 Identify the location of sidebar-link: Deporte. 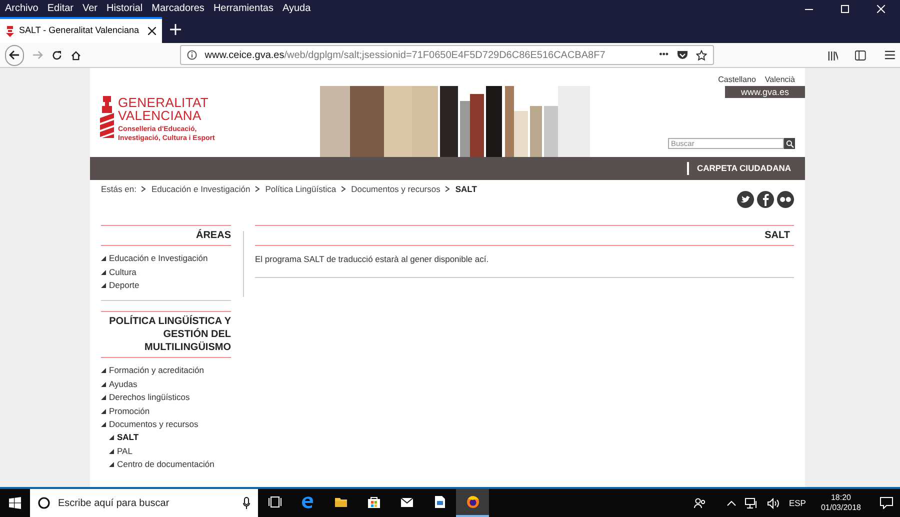
(124, 285).